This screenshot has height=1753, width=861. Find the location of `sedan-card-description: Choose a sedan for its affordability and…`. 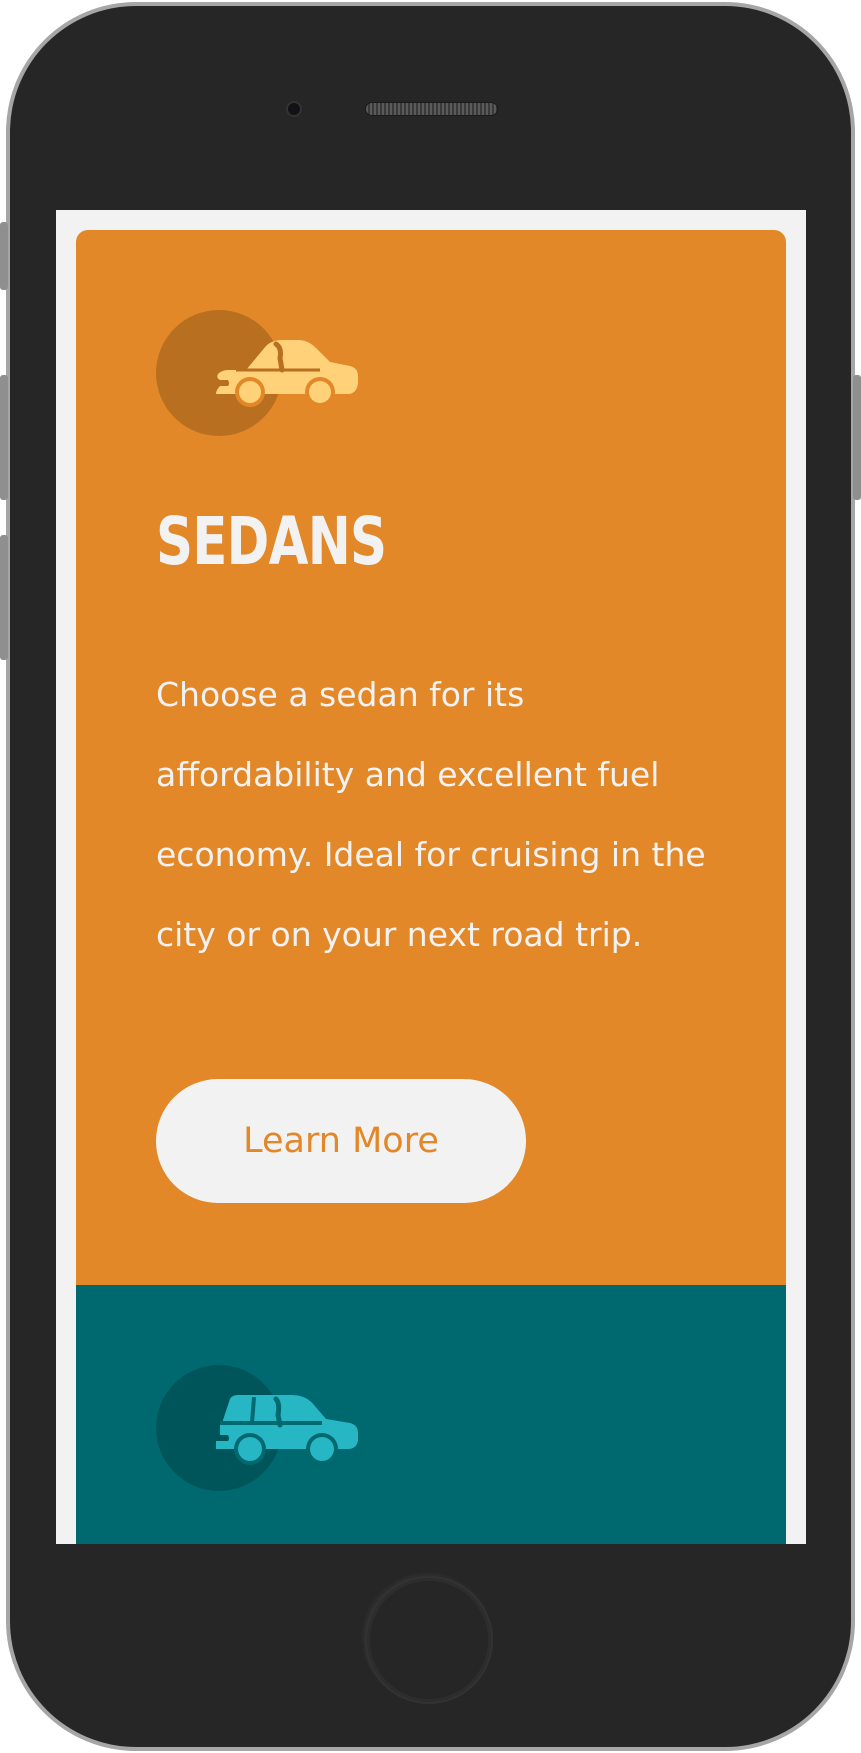

sedan-card-description: Choose a sedan for its affordability and… is located at coordinates (431, 814).